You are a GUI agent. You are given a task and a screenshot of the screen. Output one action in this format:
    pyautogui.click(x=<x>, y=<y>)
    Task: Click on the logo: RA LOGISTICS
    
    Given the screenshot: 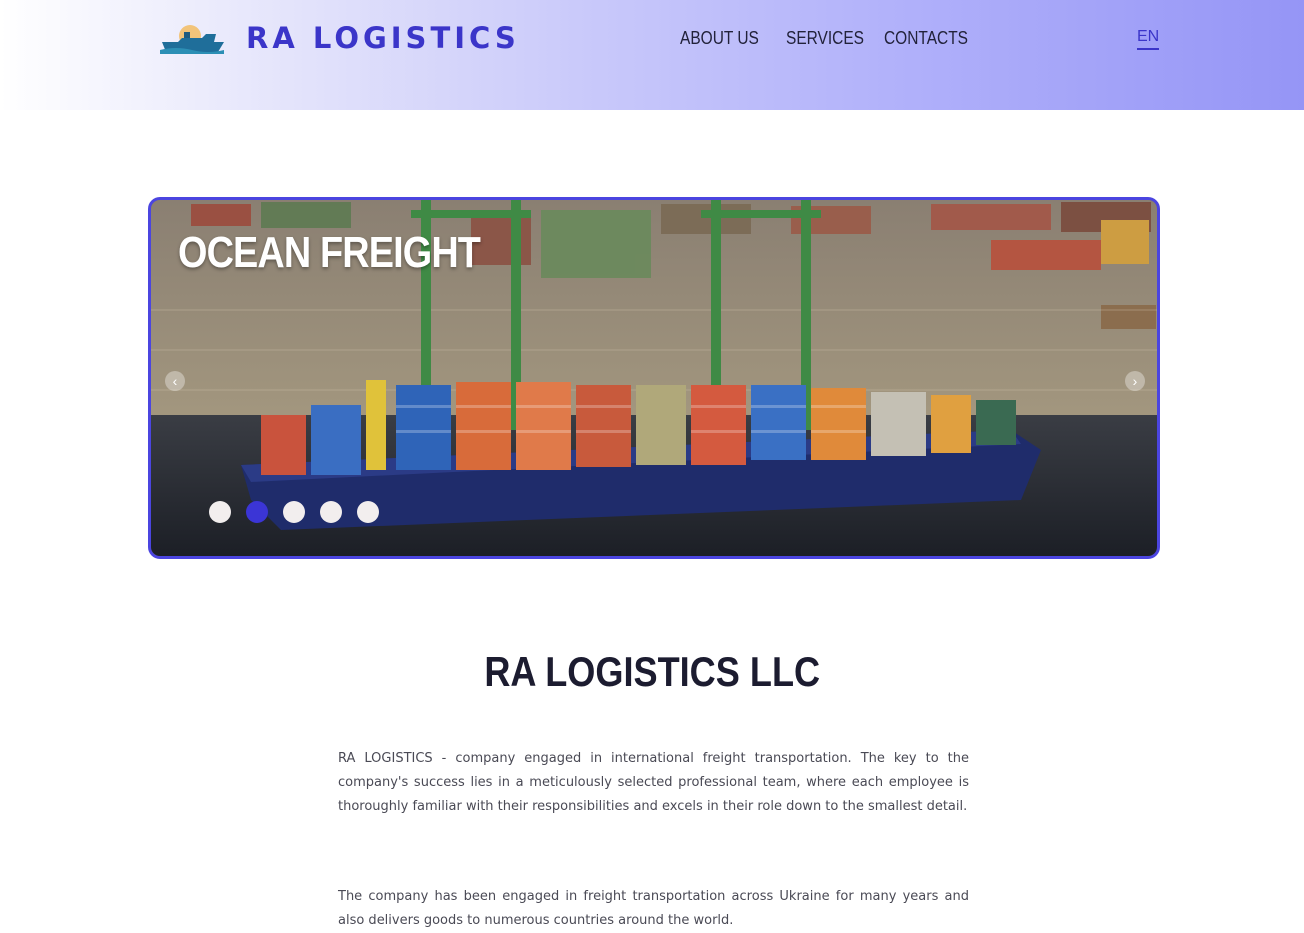 What is the action you would take?
    pyautogui.click(x=339, y=38)
    